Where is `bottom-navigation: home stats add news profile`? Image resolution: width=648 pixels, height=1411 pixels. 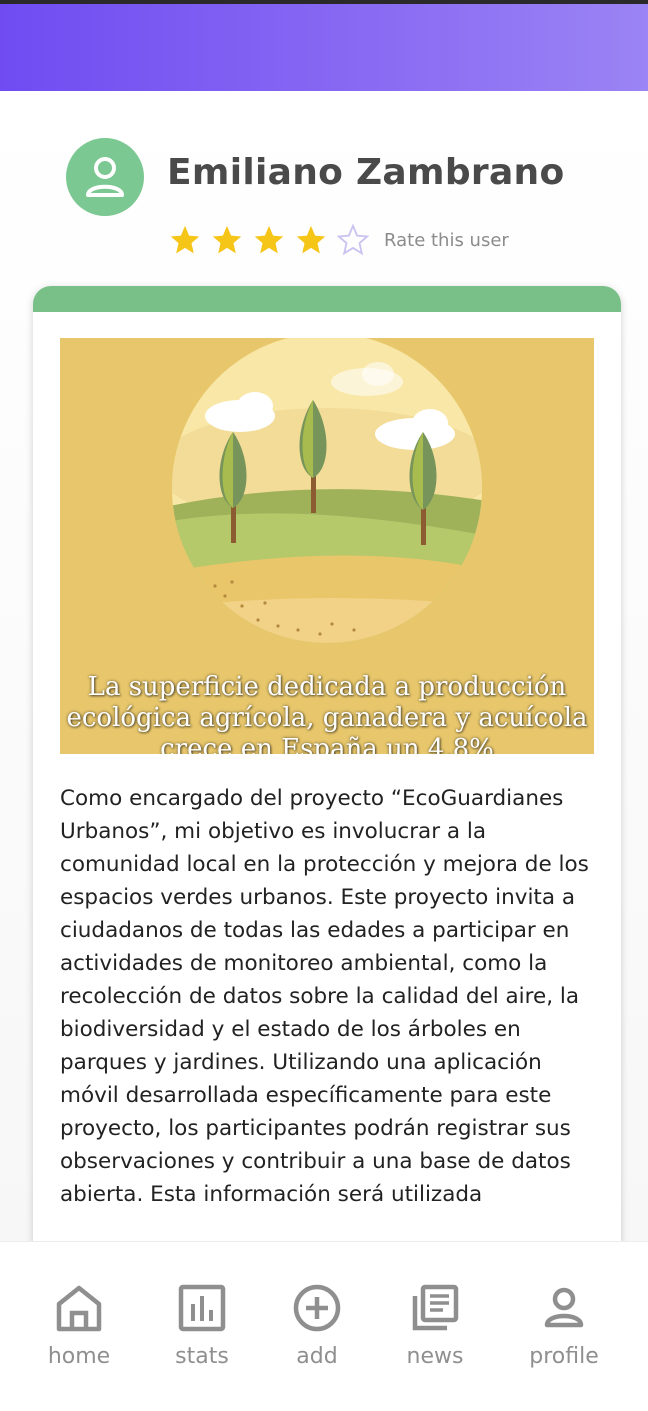
bottom-navigation: home stats add news profile is located at coordinates (324, 1326).